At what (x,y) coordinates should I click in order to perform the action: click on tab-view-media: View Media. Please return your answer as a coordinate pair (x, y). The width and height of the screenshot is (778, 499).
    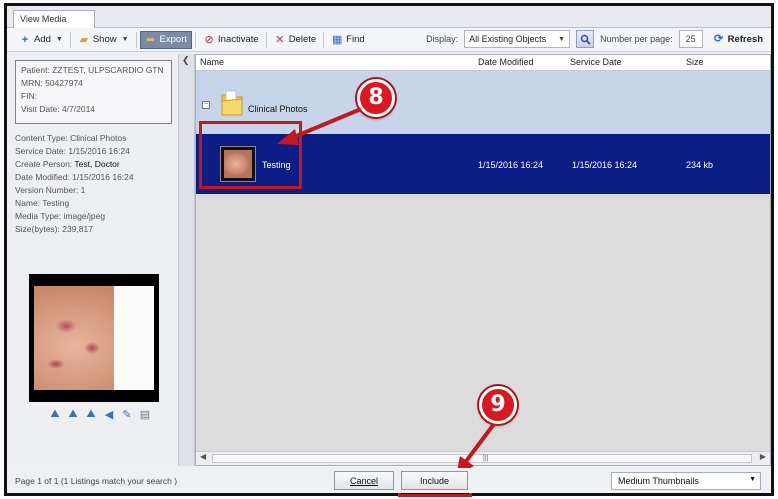
    Looking at the image, I should click on (54, 19).